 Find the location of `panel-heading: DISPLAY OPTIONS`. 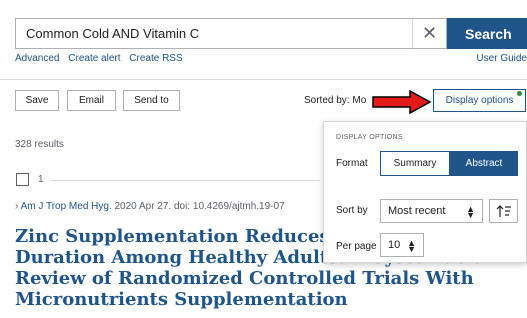

panel-heading: DISPLAY OPTIONS is located at coordinates (369, 137).